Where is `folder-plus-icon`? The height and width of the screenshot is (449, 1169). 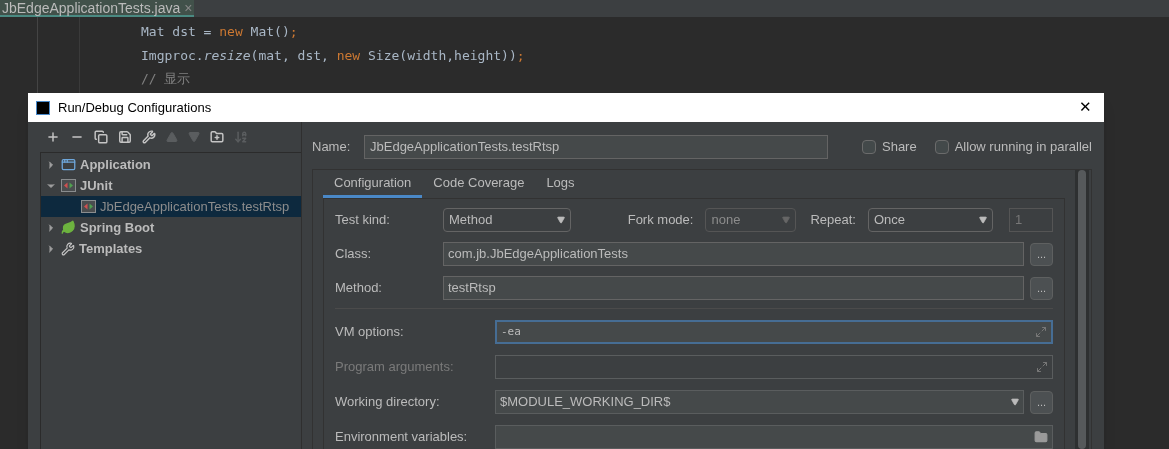 folder-plus-icon is located at coordinates (217, 137).